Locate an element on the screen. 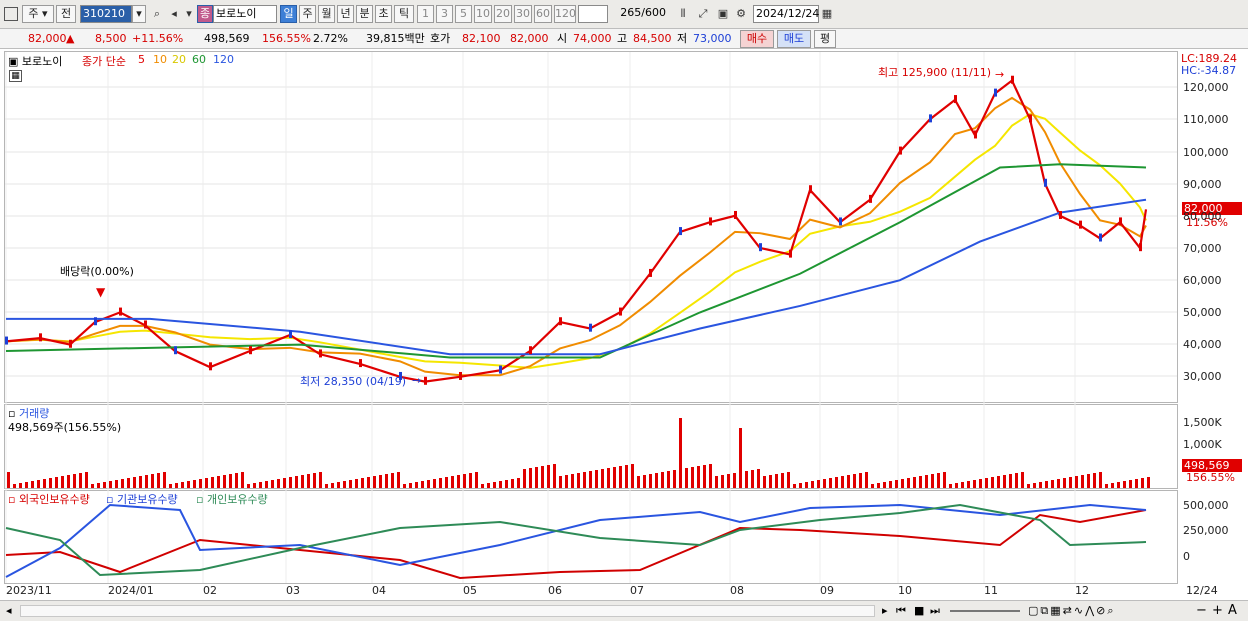 This screenshot has height=621, width=1248. date-tick: 04 is located at coordinates (379, 590).